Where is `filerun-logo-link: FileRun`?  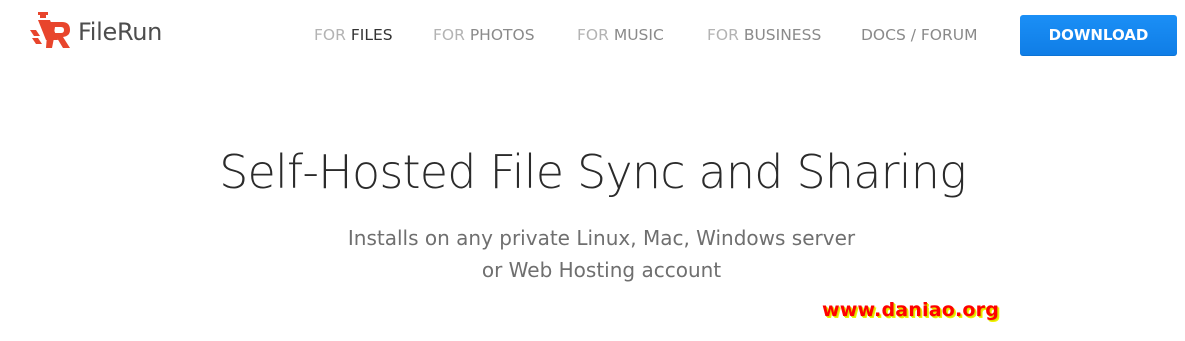 filerun-logo-link: FileRun is located at coordinates (96, 32).